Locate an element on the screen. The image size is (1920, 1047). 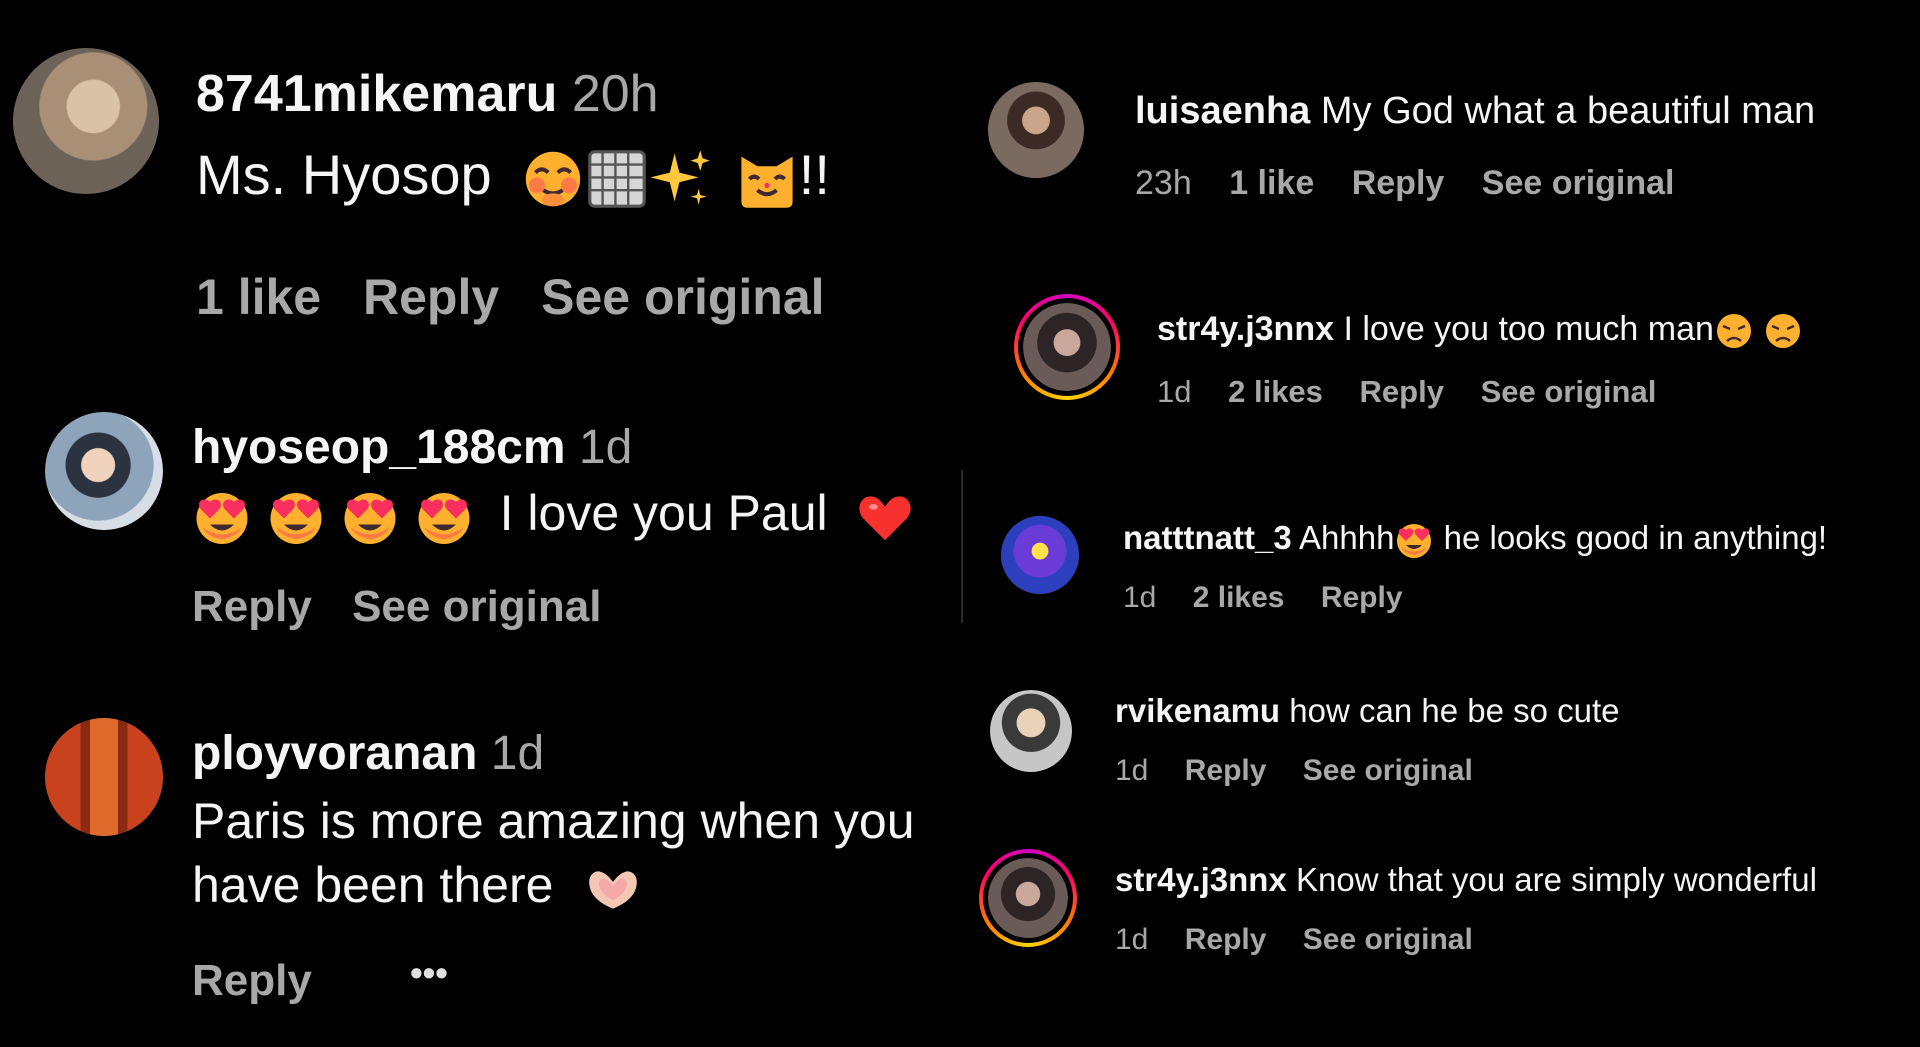
comment-body: Ahhhh is located at coordinates (1347, 537).